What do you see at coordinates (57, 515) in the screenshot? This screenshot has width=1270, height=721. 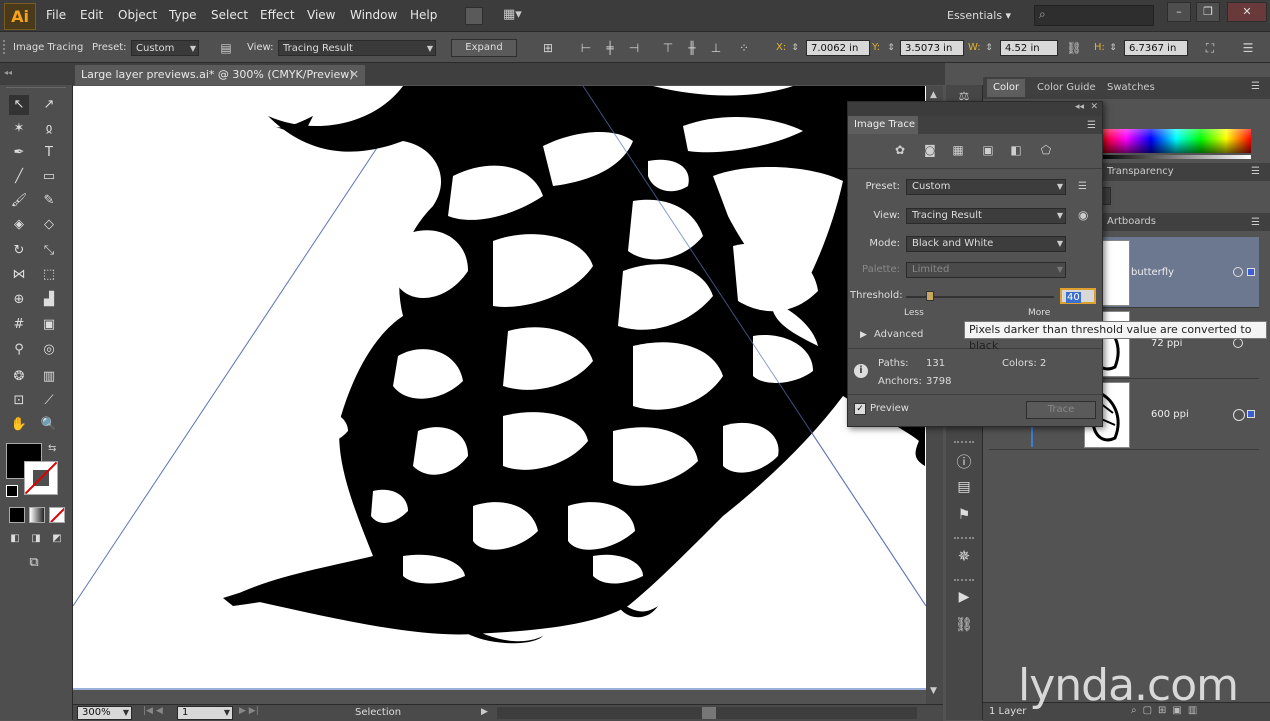 I see `none-mode-icon` at bounding box center [57, 515].